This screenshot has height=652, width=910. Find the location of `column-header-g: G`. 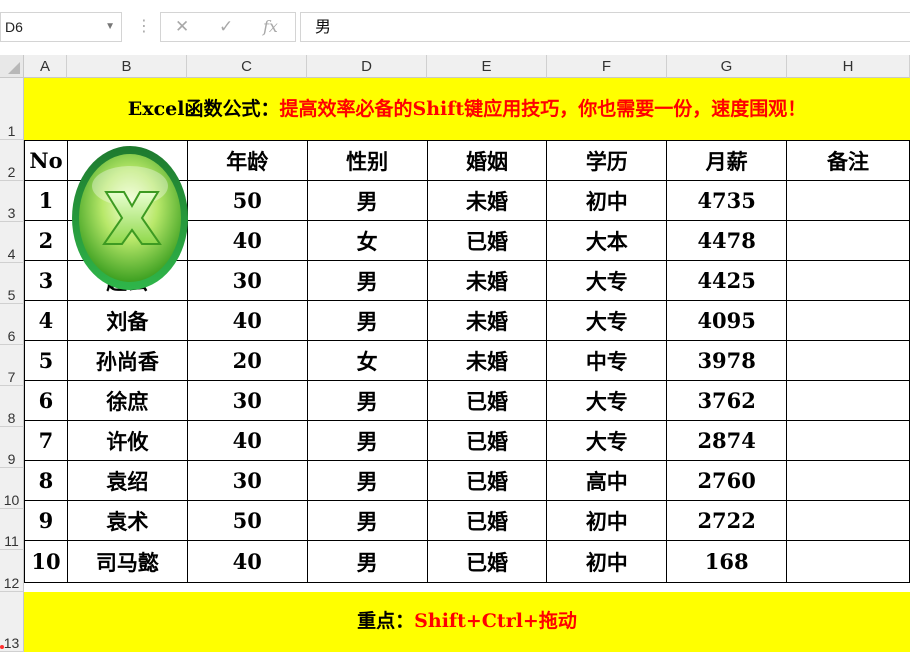

column-header-g: G is located at coordinates (727, 66).